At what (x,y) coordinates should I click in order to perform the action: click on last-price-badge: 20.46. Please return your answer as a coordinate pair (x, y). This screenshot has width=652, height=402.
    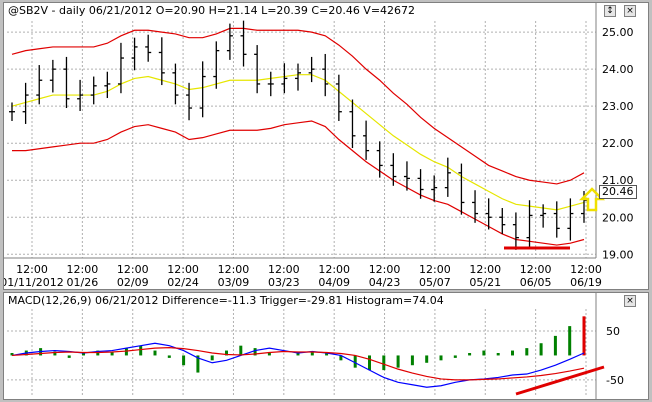
    Looking at the image, I should click on (618, 192).